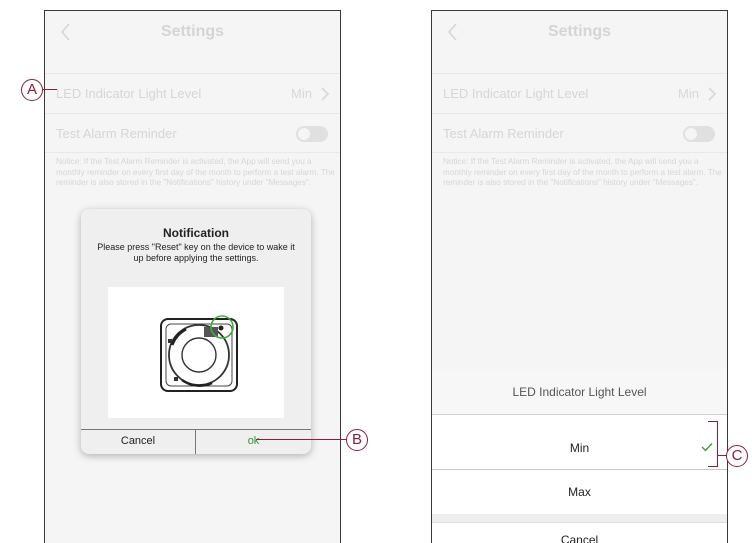  What do you see at coordinates (301, 440) in the screenshot?
I see `callout-b-leader` at bounding box center [301, 440].